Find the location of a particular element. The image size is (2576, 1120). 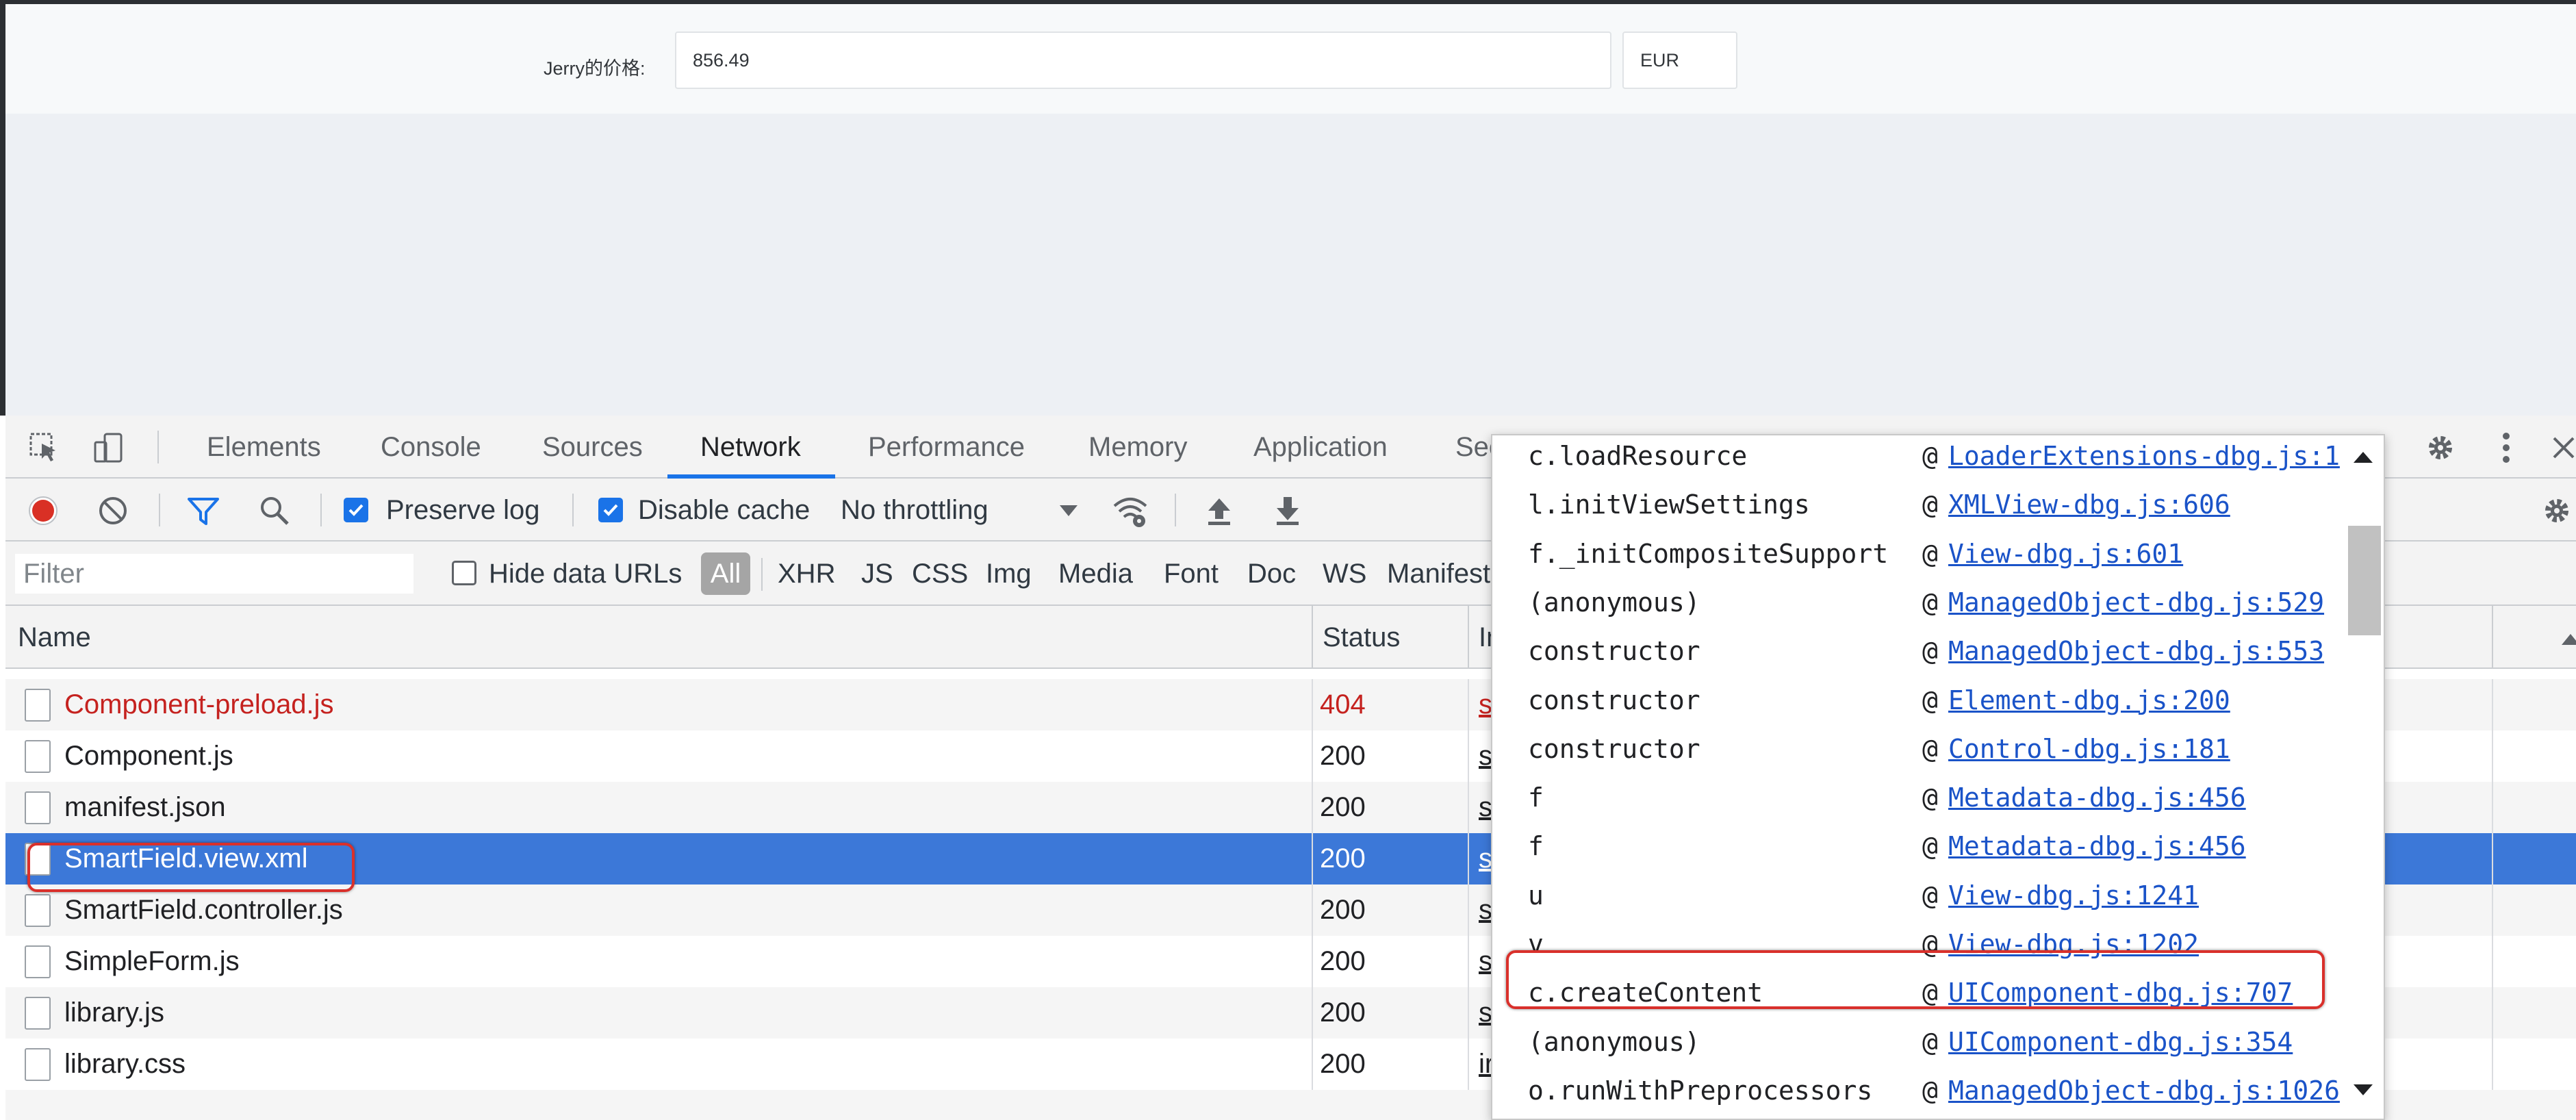

filter-type-css: CSS is located at coordinates (940, 574).